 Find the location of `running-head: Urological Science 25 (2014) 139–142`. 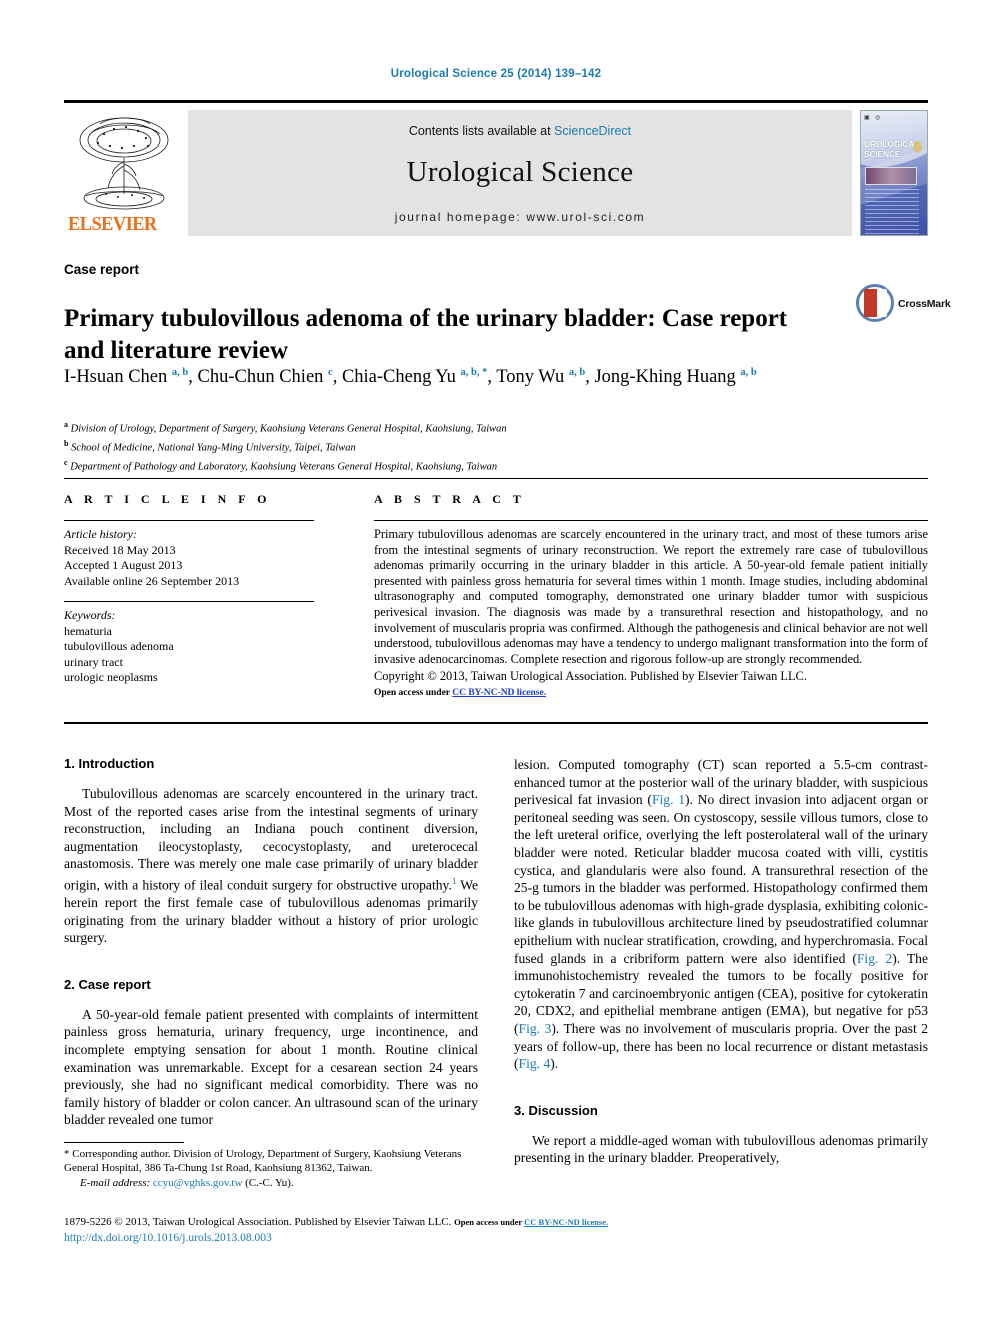

running-head: Urological Science 25 (2014) 139–142 is located at coordinates (496, 74).